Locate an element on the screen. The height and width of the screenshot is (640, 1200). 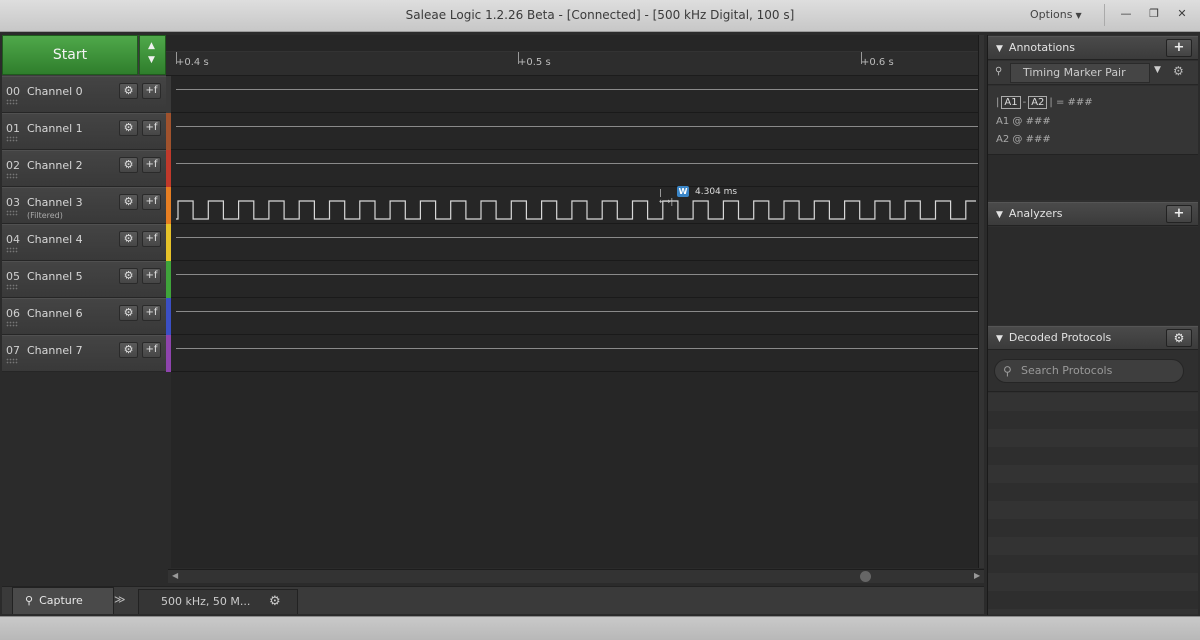
options-label: Options is located at coordinates (1051, 14).